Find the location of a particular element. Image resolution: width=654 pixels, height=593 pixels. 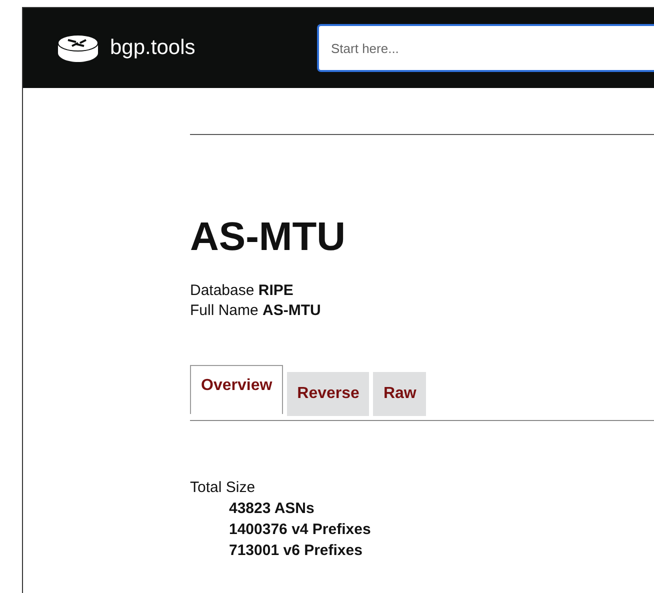

site-name: bgp.tools is located at coordinates (153, 48).